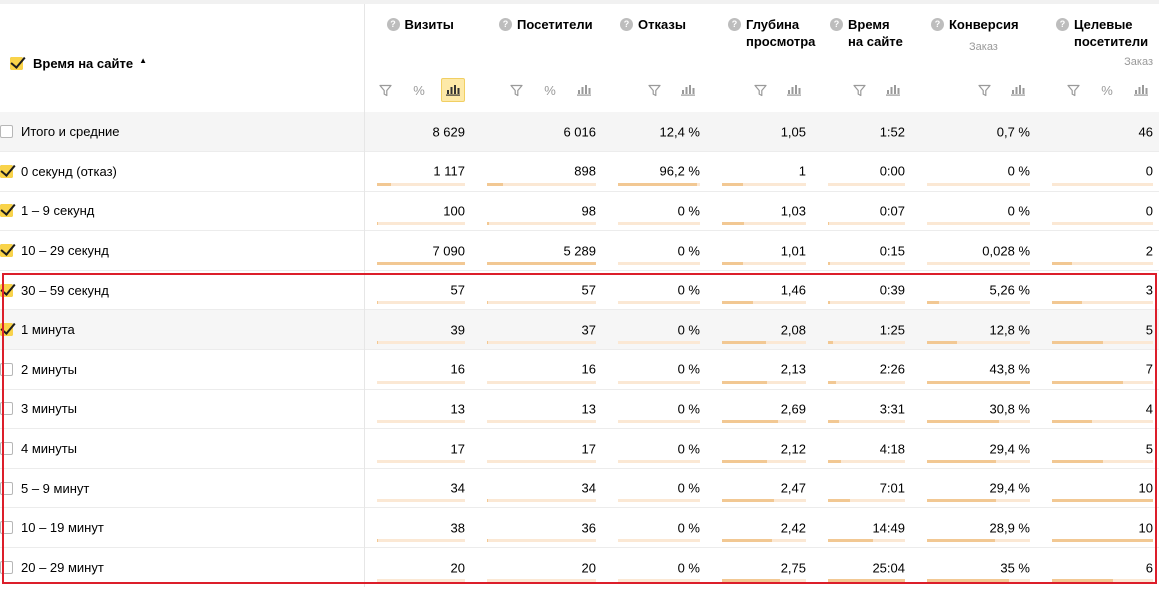  I want to click on table-row: 3 минуты 13 13 0 % 2,69 3:31 30,8 % 4, so click(579, 408).